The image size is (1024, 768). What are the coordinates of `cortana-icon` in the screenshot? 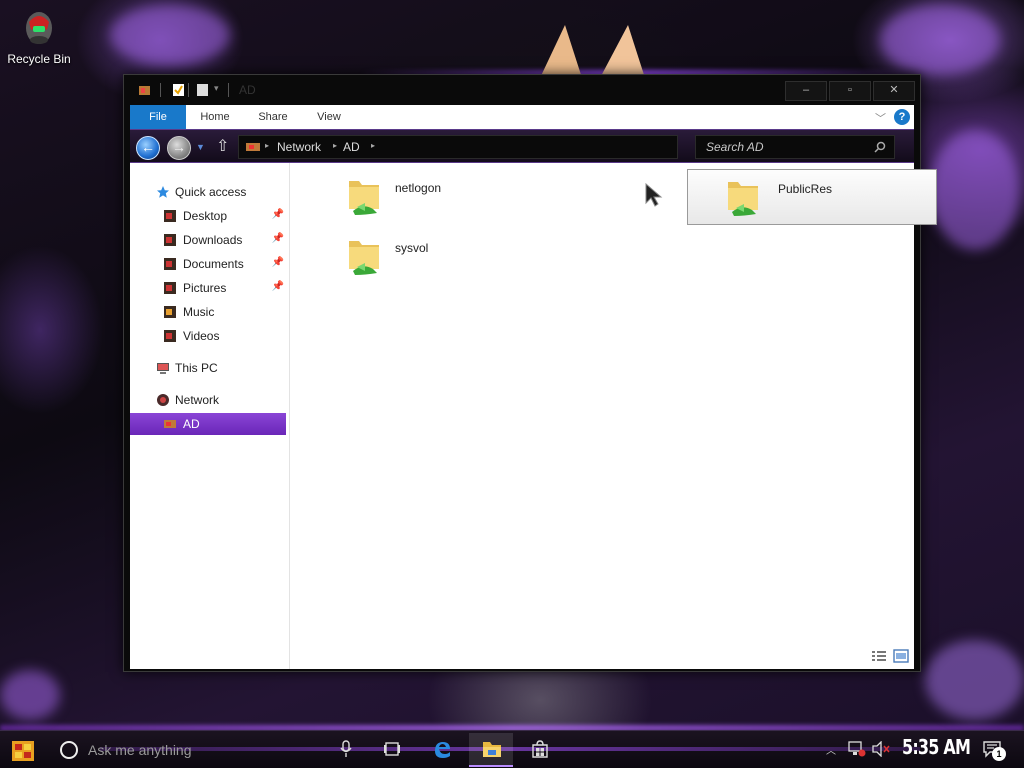 It's located at (69, 750).